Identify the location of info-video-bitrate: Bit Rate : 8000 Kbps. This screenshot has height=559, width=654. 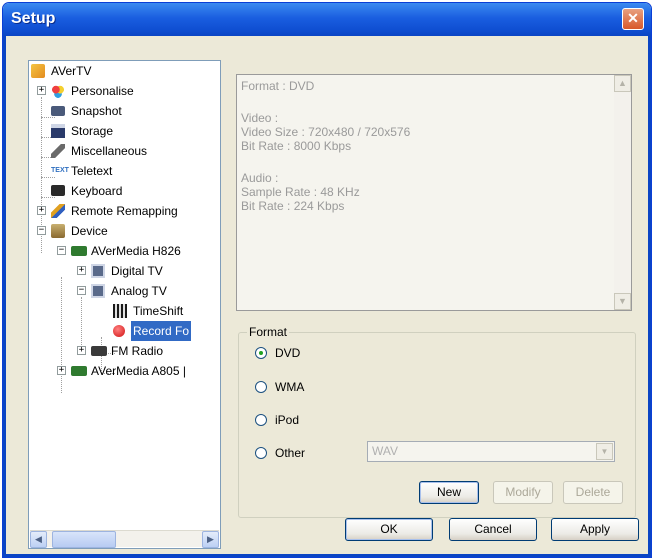
(296, 146).